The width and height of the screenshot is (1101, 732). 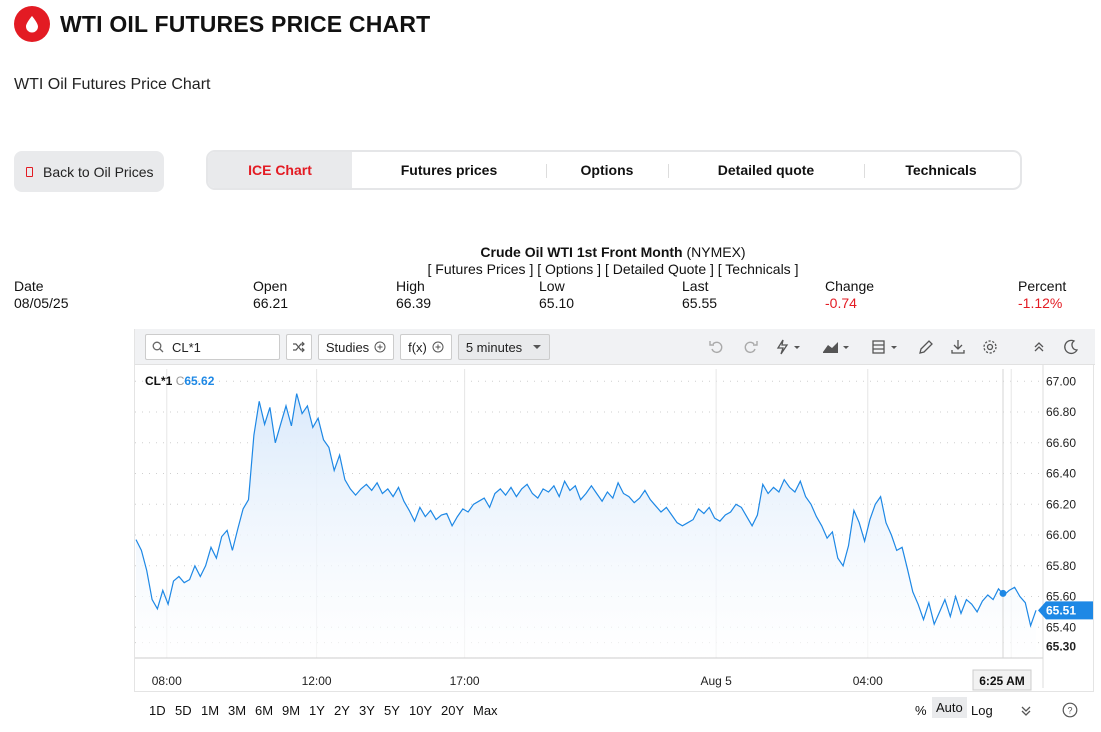 I want to click on range-1y: 1Y, so click(x=317, y=710).